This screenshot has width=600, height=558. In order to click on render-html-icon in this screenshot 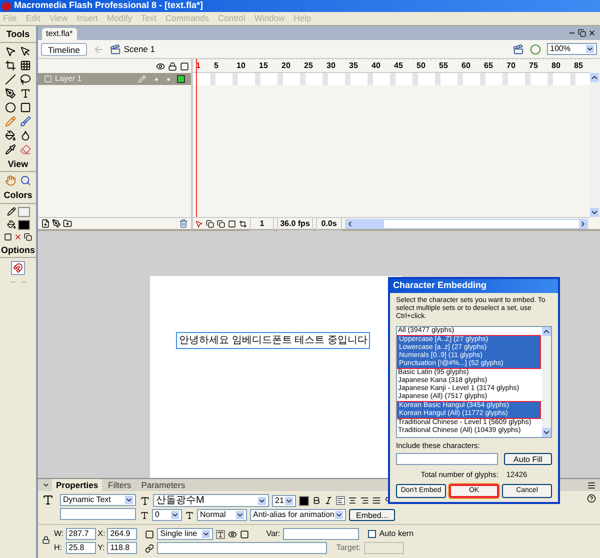, I will do `click(233, 534)`.